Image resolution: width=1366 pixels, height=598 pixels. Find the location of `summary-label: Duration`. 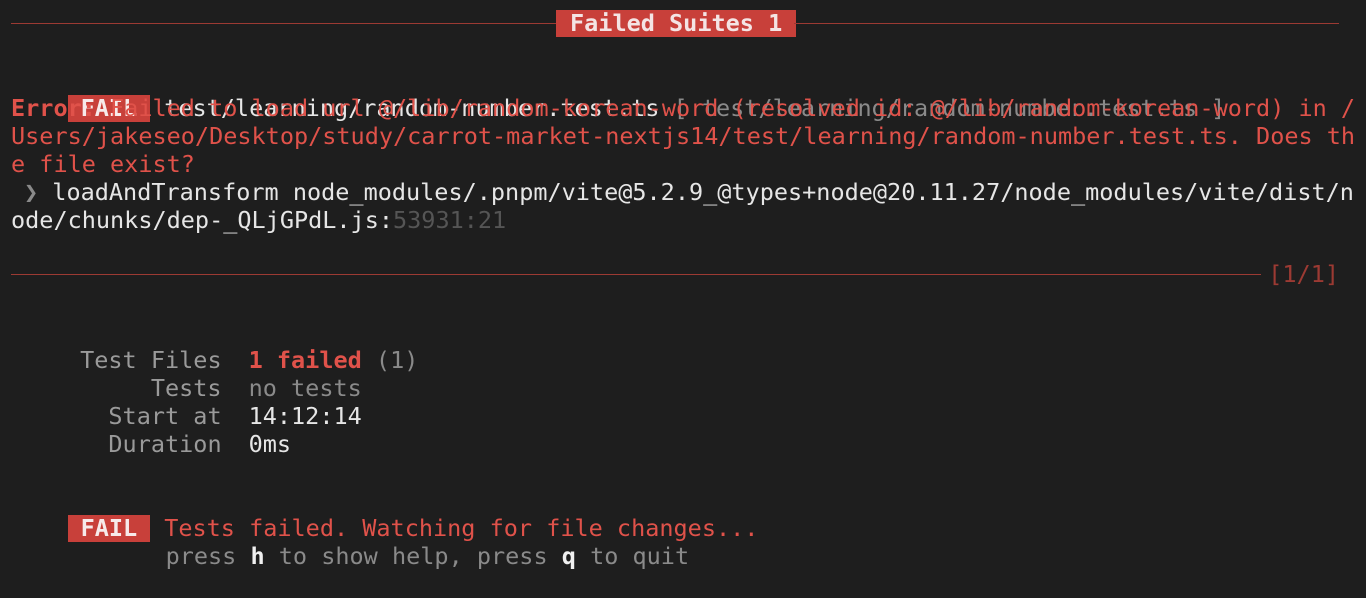

summary-label: Duration is located at coordinates (165, 444).